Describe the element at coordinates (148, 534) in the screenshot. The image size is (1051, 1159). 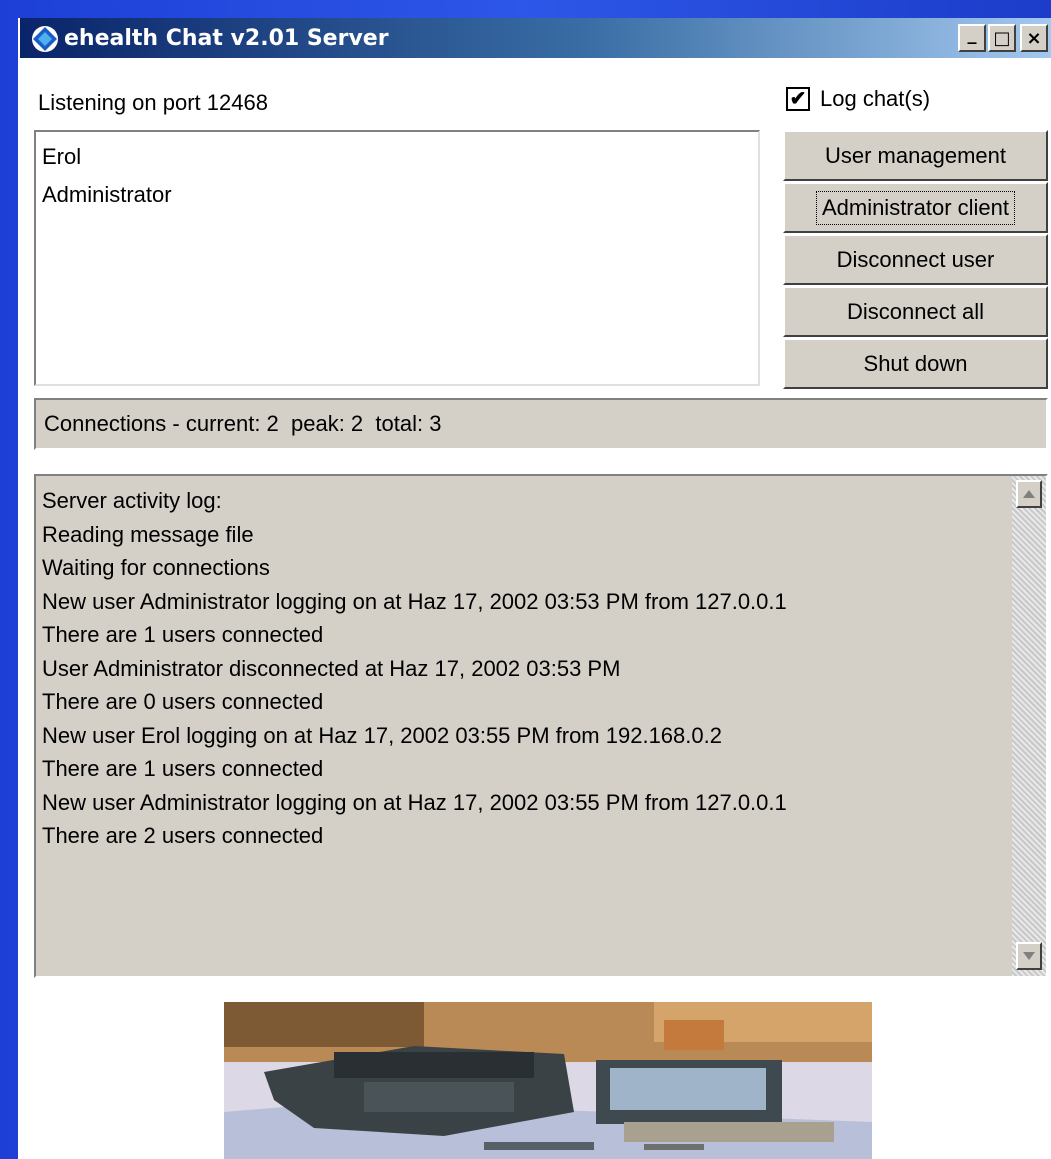
I see `log-line: Reading message file` at that location.